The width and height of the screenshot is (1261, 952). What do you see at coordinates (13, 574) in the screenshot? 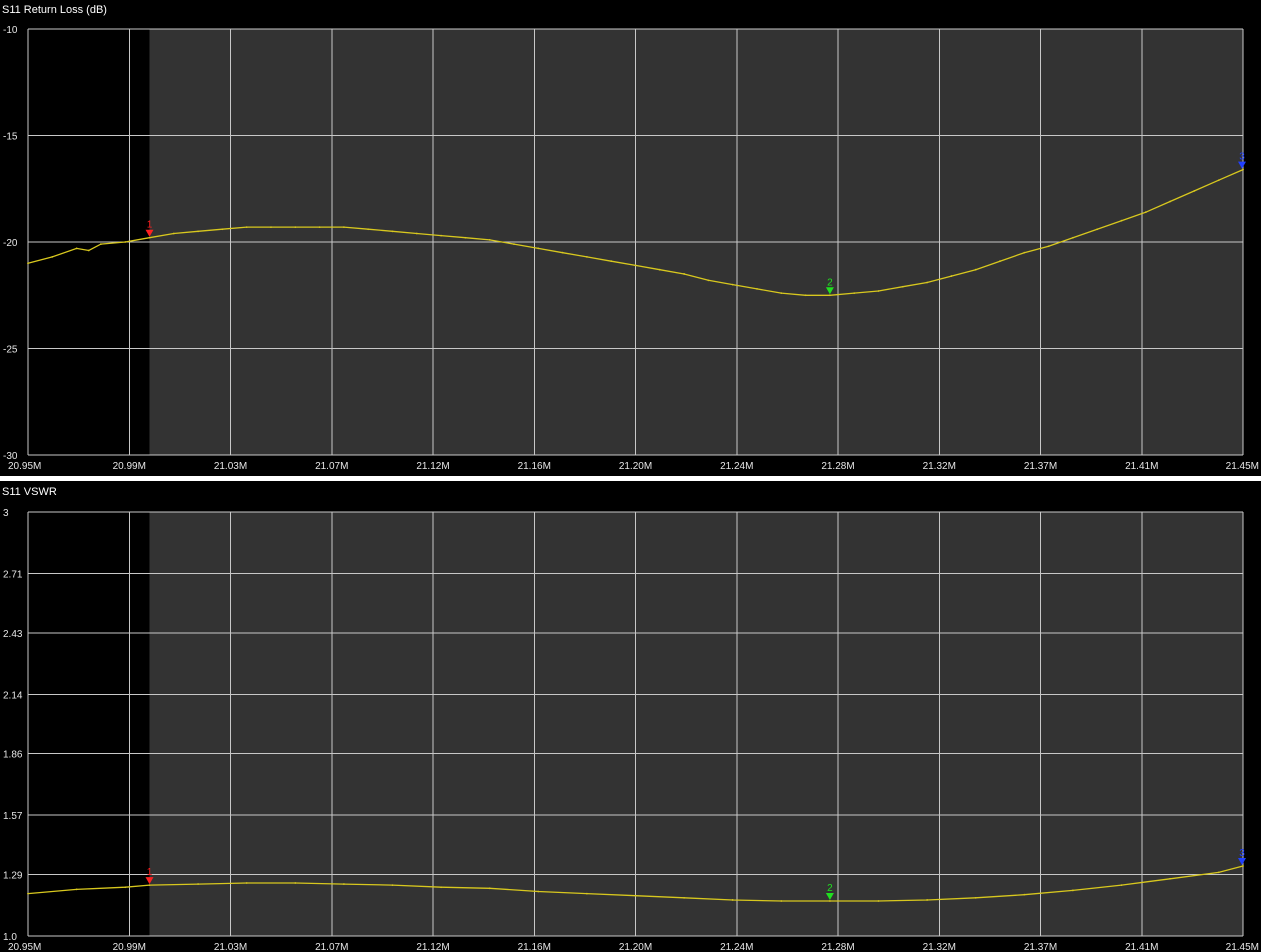
I see `y-tick-label: 2.71` at bounding box center [13, 574].